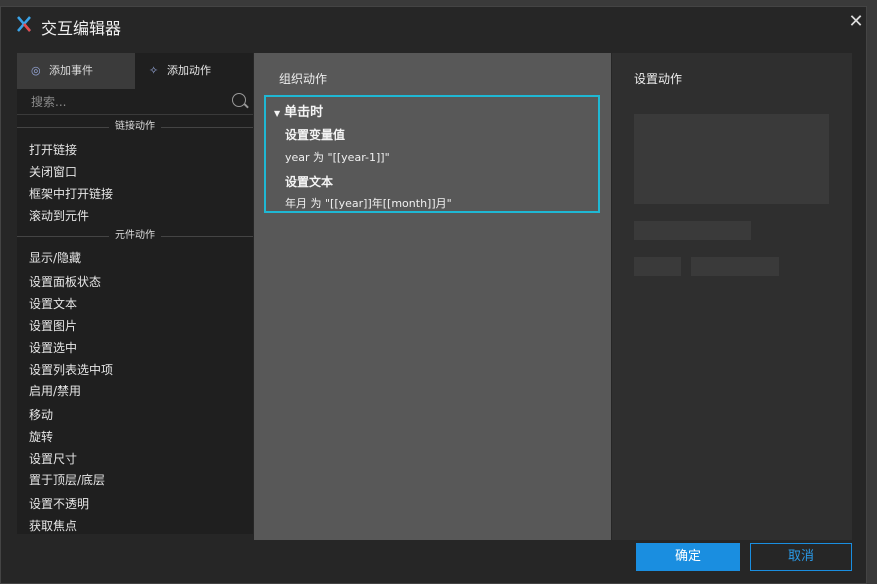 This screenshot has width=877, height=584. What do you see at coordinates (53, 149) in the screenshot?
I see `action-item: 打开链接` at bounding box center [53, 149].